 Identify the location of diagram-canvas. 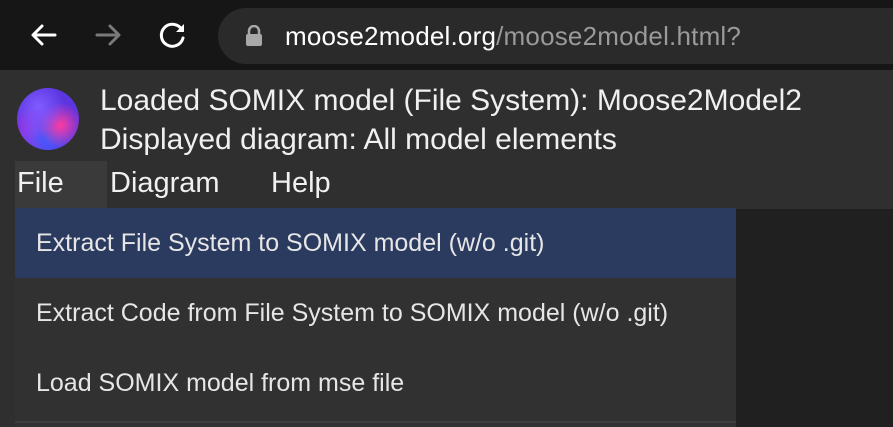
(814, 318).